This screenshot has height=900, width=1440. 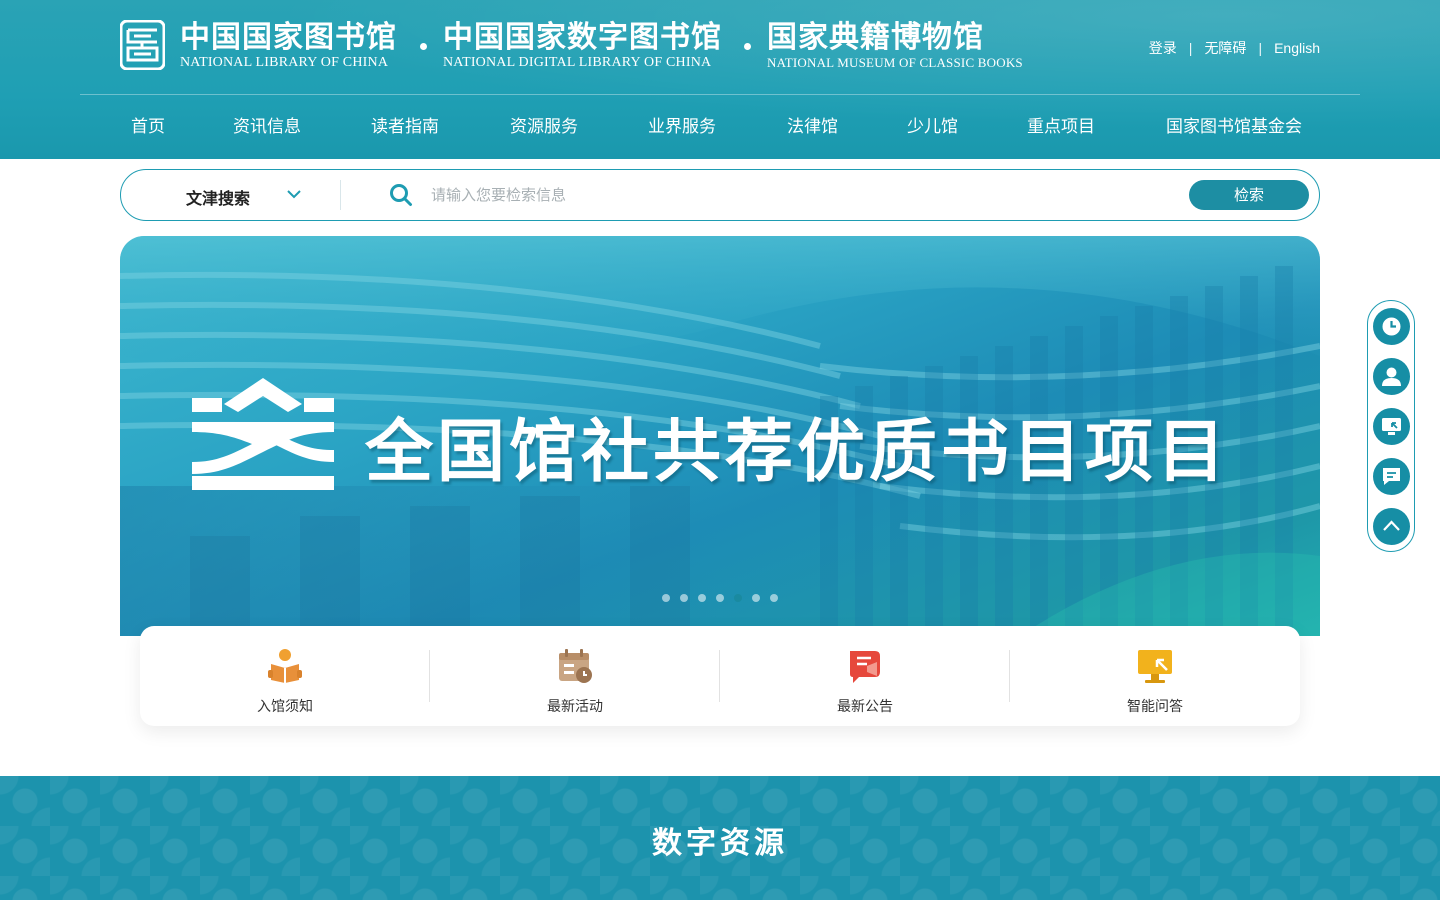 I want to click on chevron-down-icon, so click(x=294, y=194).